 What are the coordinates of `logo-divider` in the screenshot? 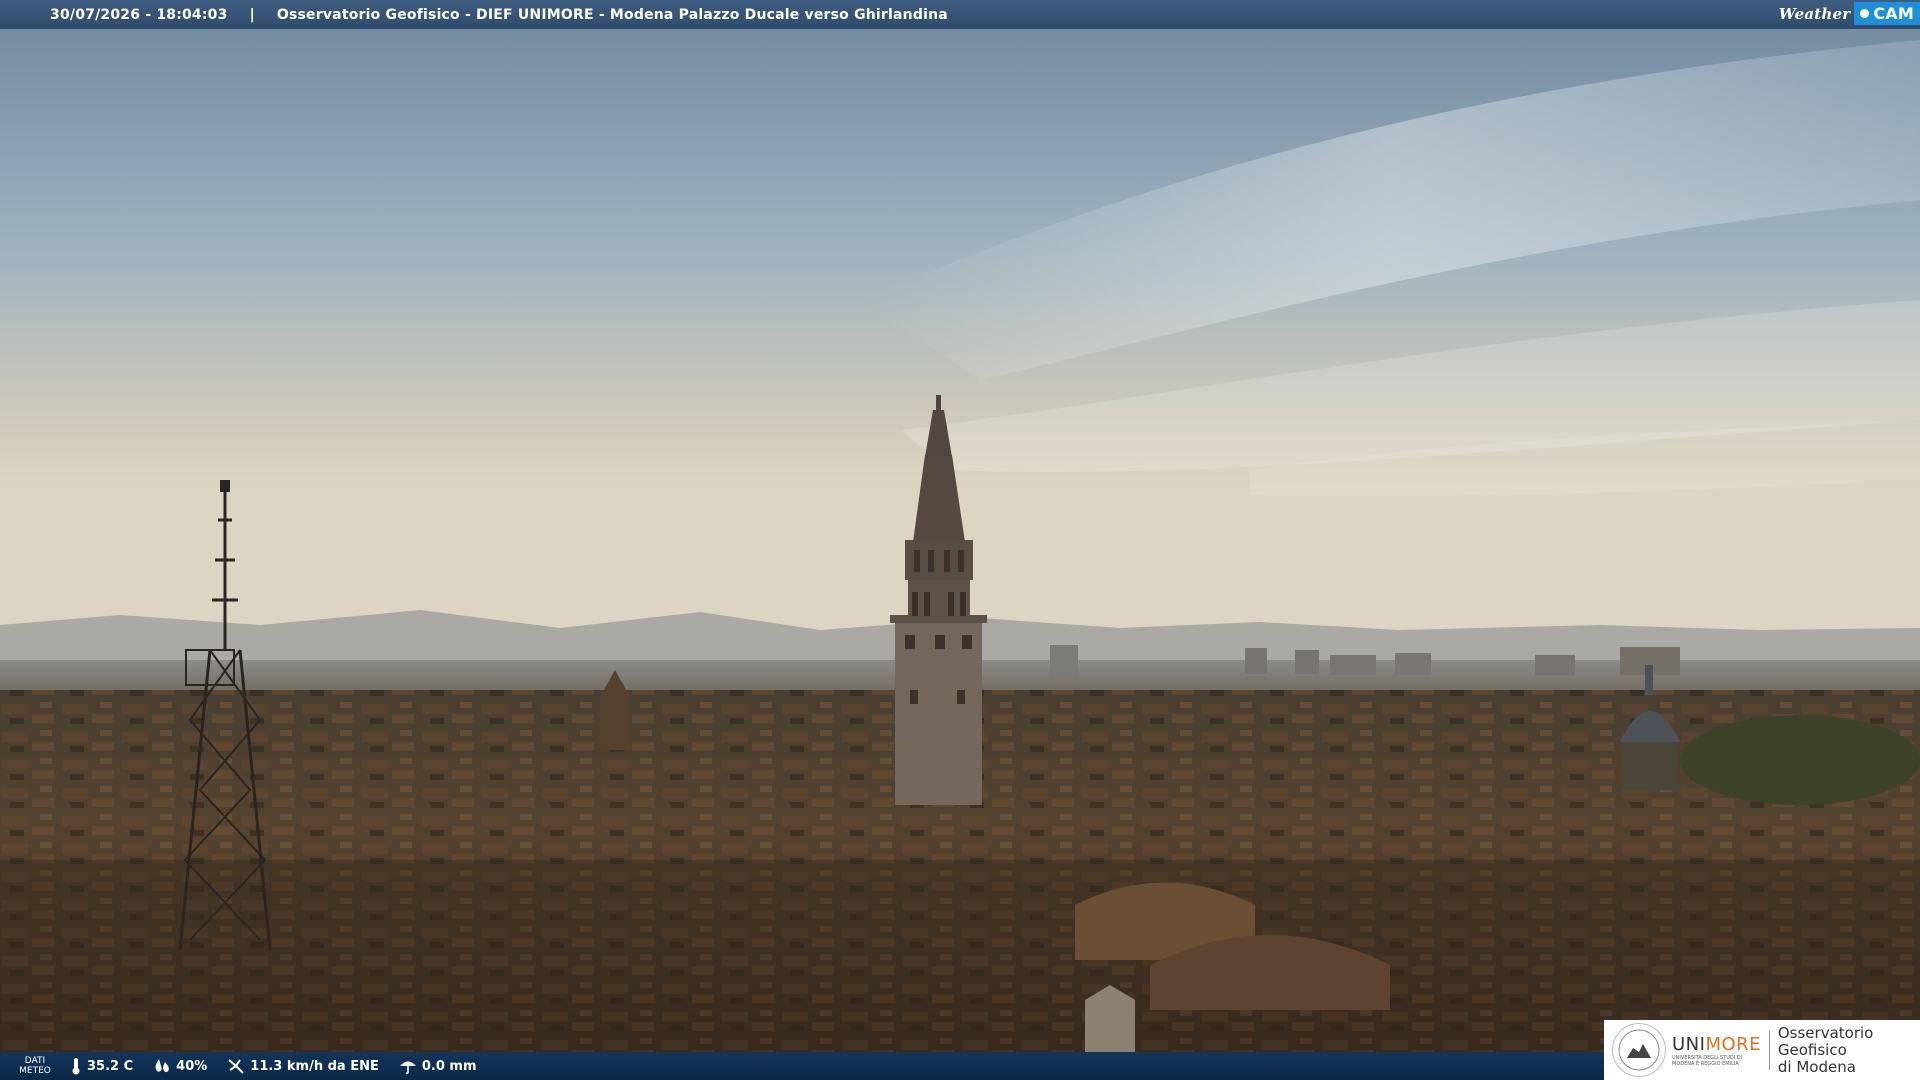 It's located at (1769, 1050).